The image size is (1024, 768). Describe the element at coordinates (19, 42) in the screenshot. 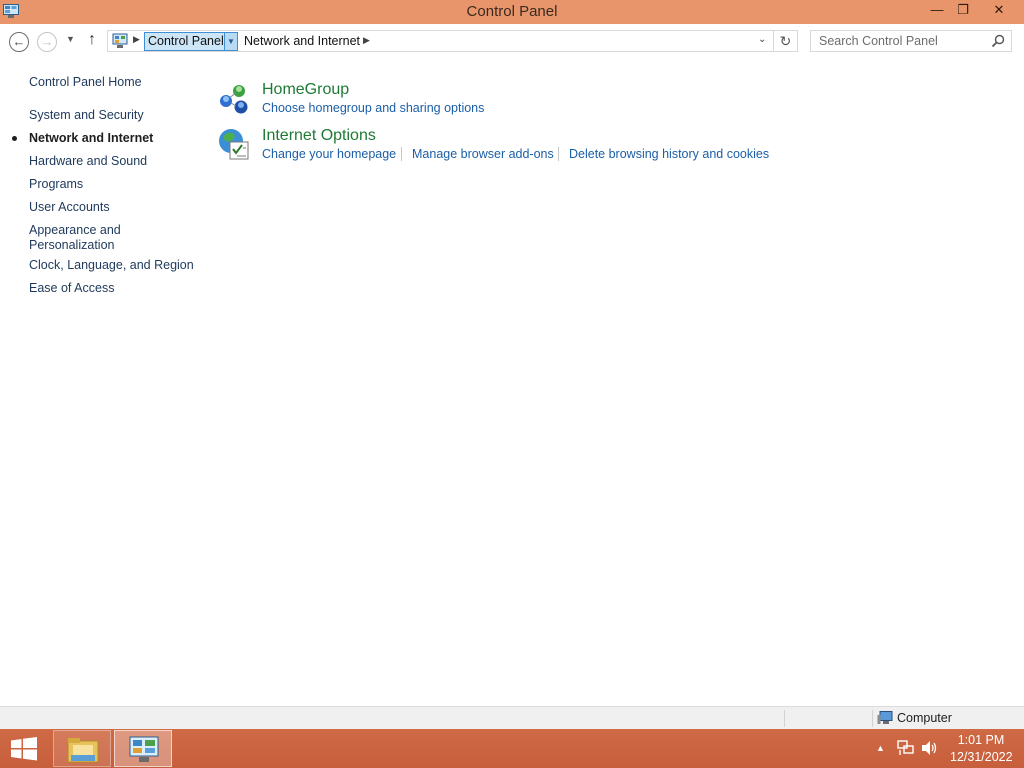

I see `back-button: ←` at that location.